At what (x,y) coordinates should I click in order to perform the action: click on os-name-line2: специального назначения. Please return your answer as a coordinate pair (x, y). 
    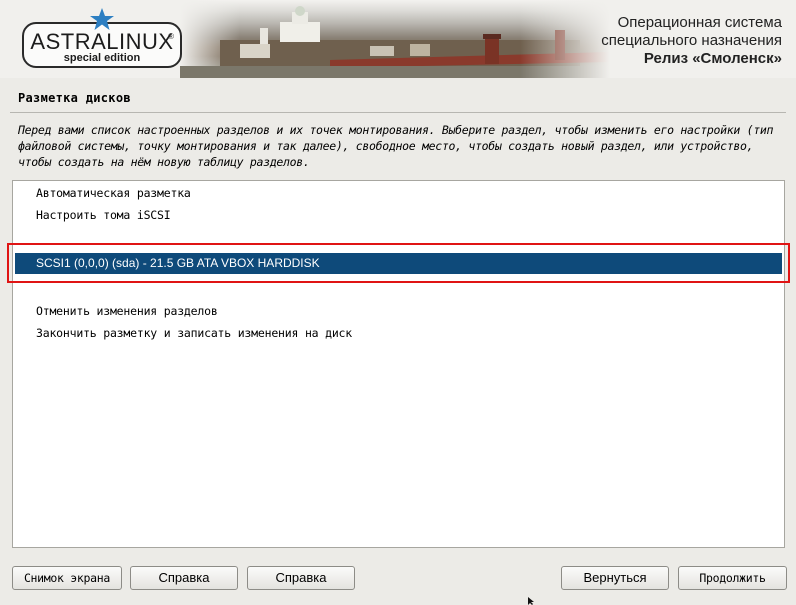
    Looking at the image, I should click on (691, 40).